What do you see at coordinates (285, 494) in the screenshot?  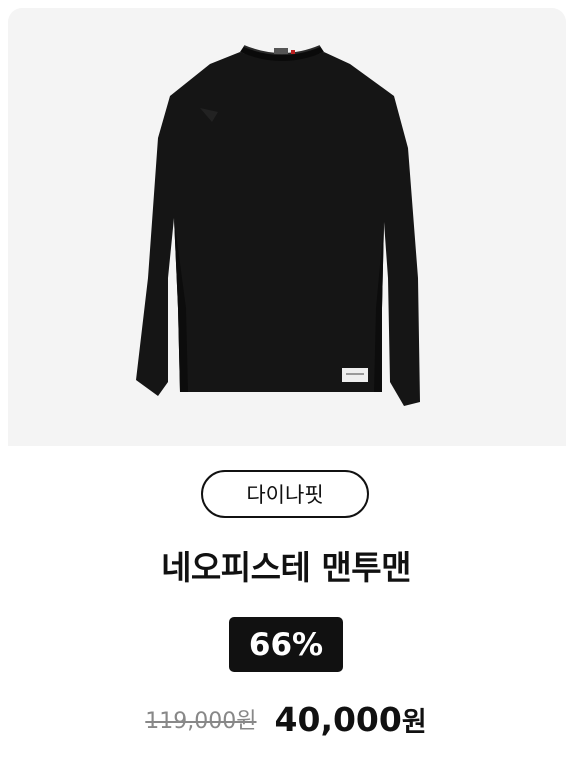 I see `brand-tag: 다이나핏` at bounding box center [285, 494].